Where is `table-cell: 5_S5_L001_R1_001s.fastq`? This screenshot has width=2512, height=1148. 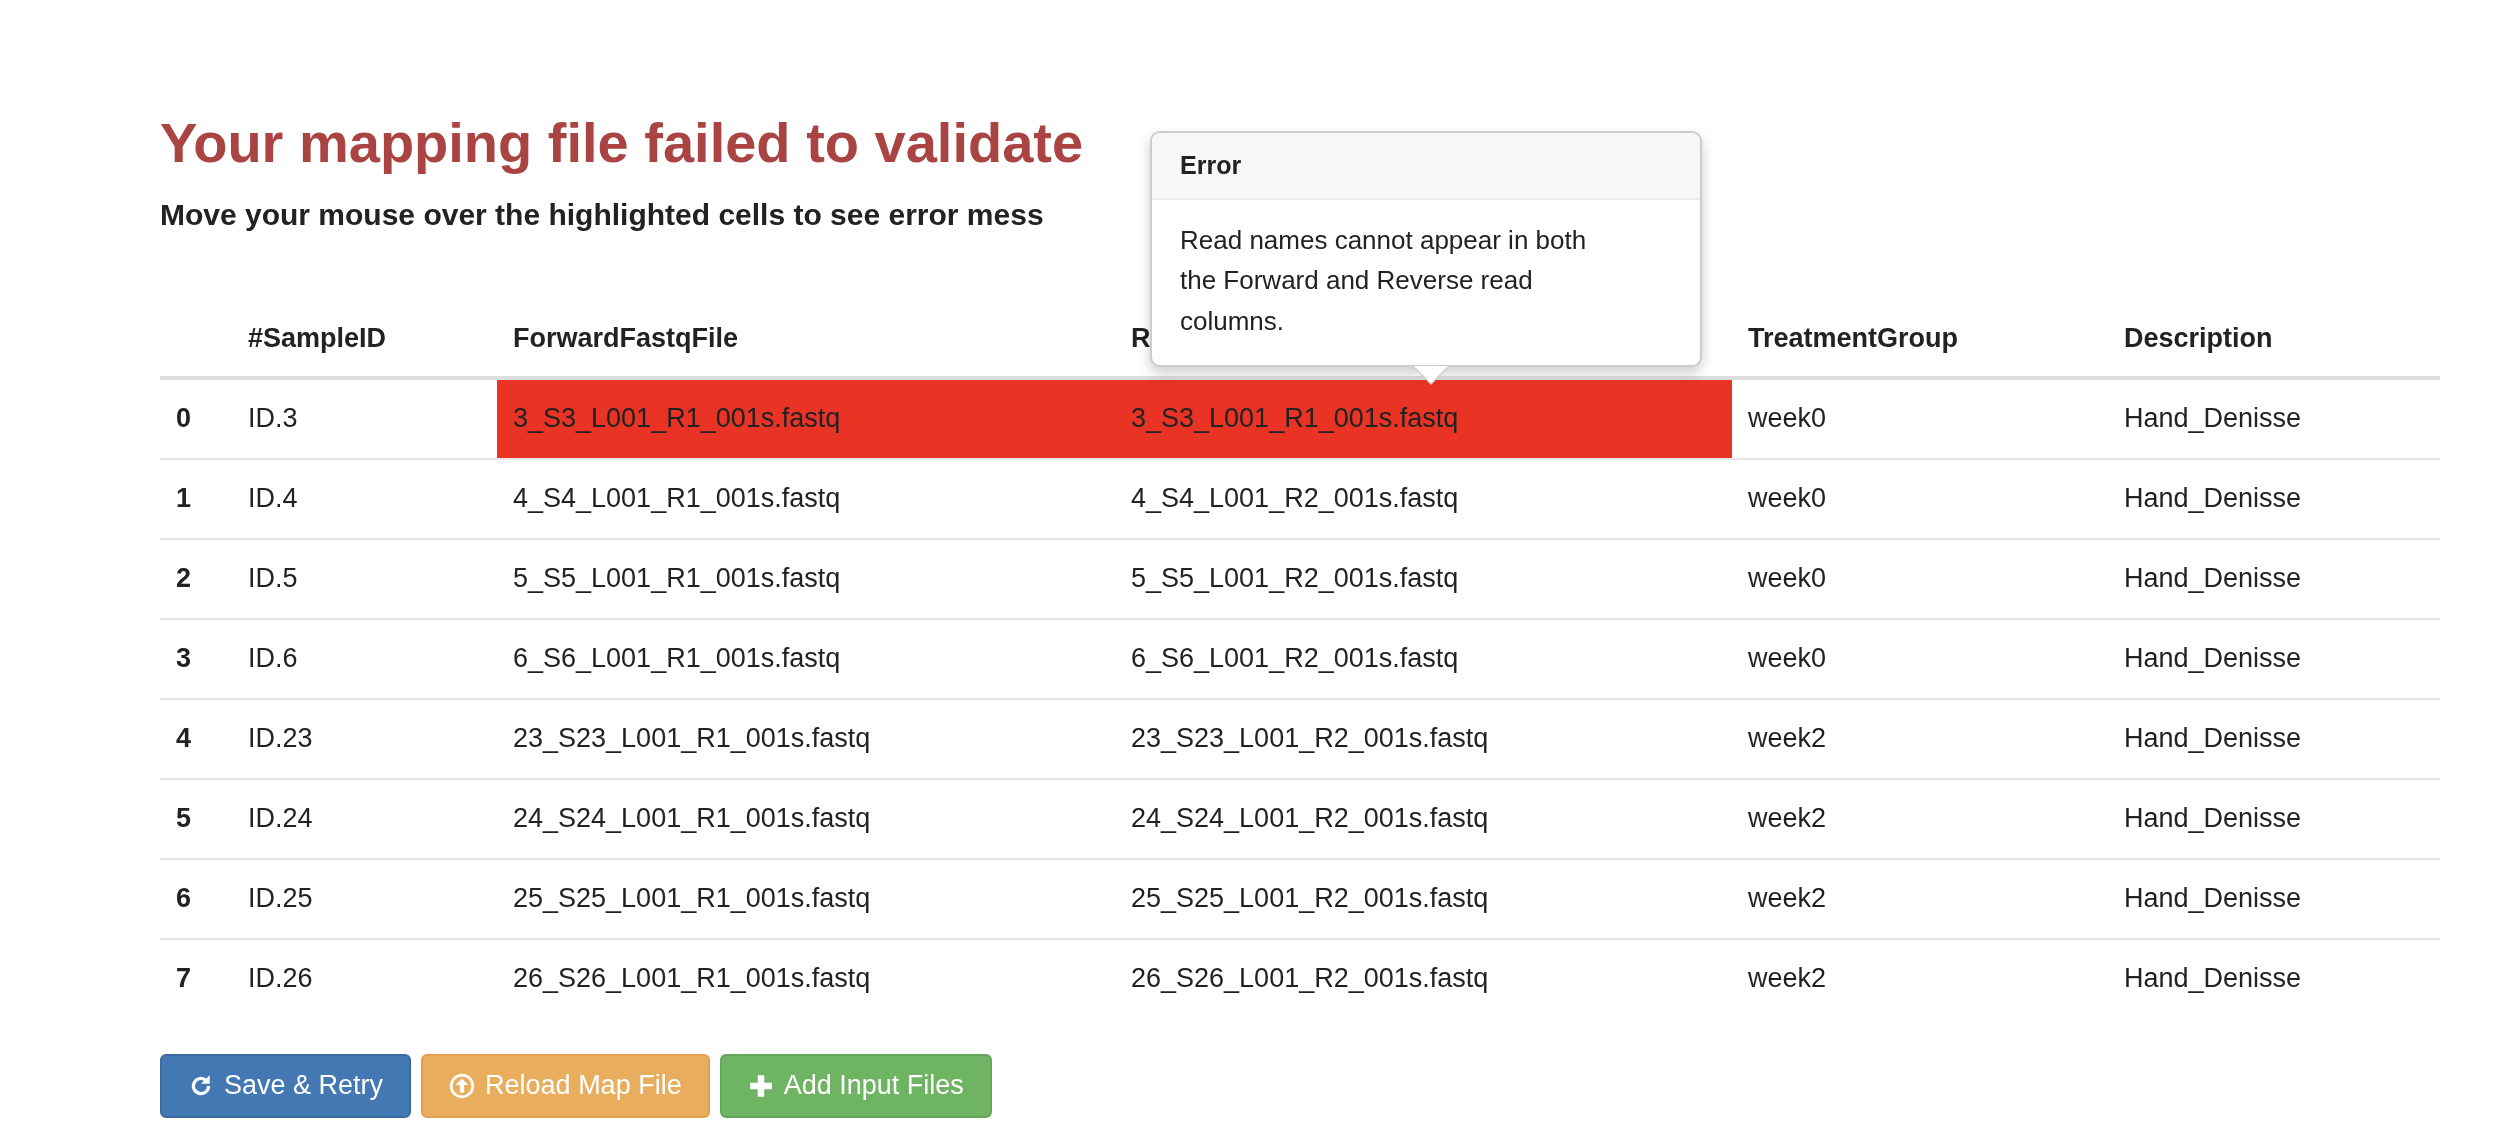
table-cell: 5_S5_L001_R1_001s.fastq is located at coordinates (806, 578).